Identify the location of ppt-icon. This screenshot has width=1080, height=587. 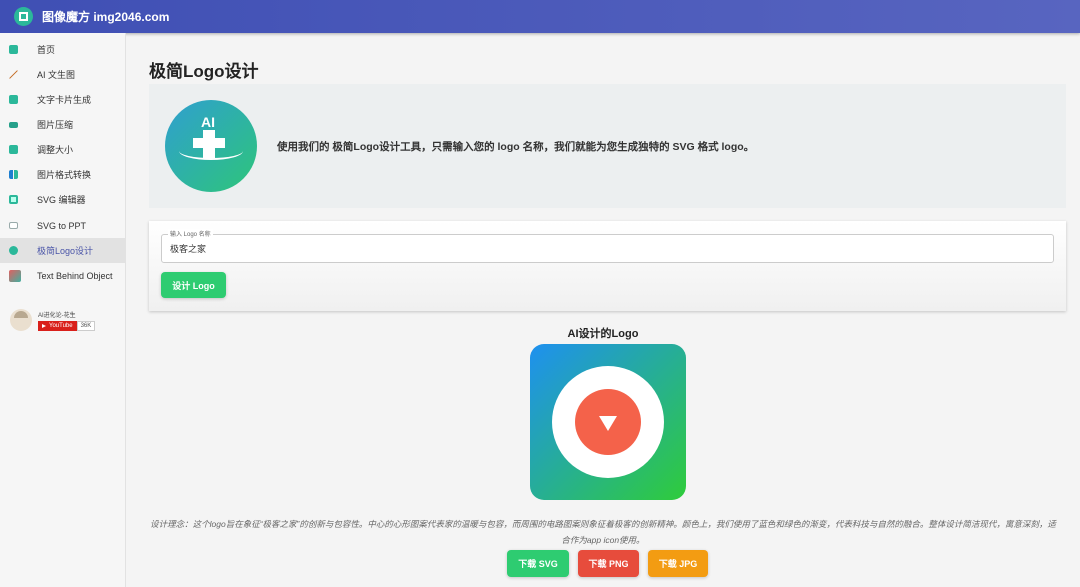
(13, 225).